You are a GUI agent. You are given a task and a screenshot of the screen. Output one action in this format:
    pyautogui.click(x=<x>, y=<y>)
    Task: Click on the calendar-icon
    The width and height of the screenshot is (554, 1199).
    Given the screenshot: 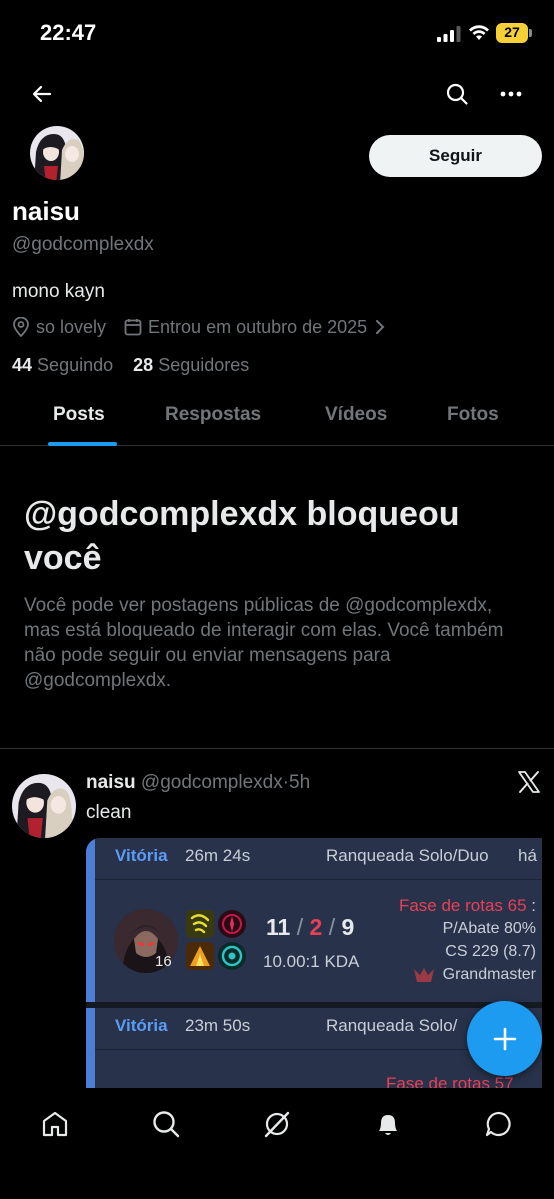 What is the action you would take?
    pyautogui.click(x=133, y=327)
    